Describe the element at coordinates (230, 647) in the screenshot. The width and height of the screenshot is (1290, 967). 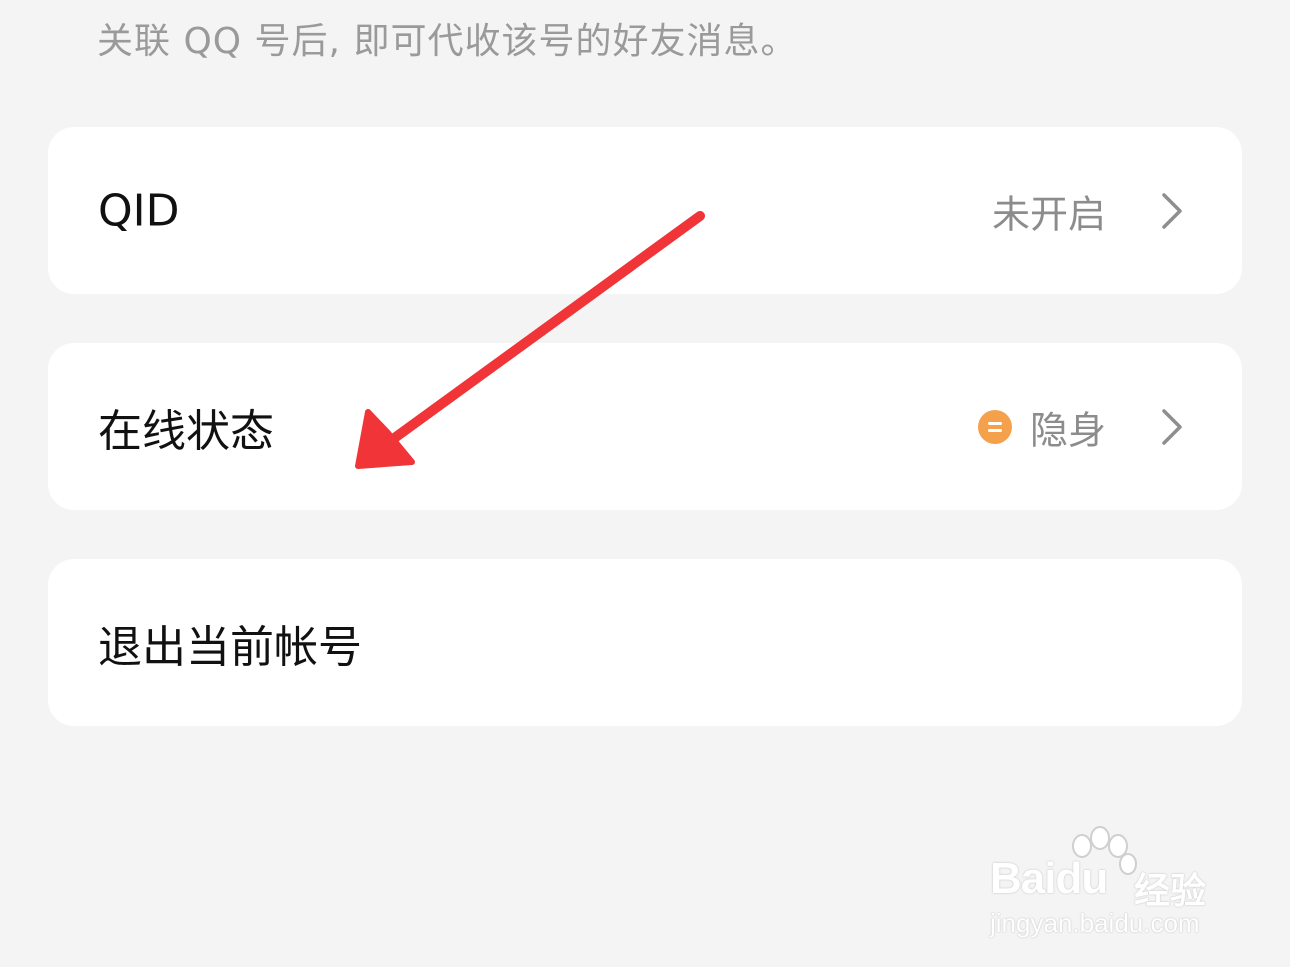
I see `logout-label: 退出当前帐号` at that location.